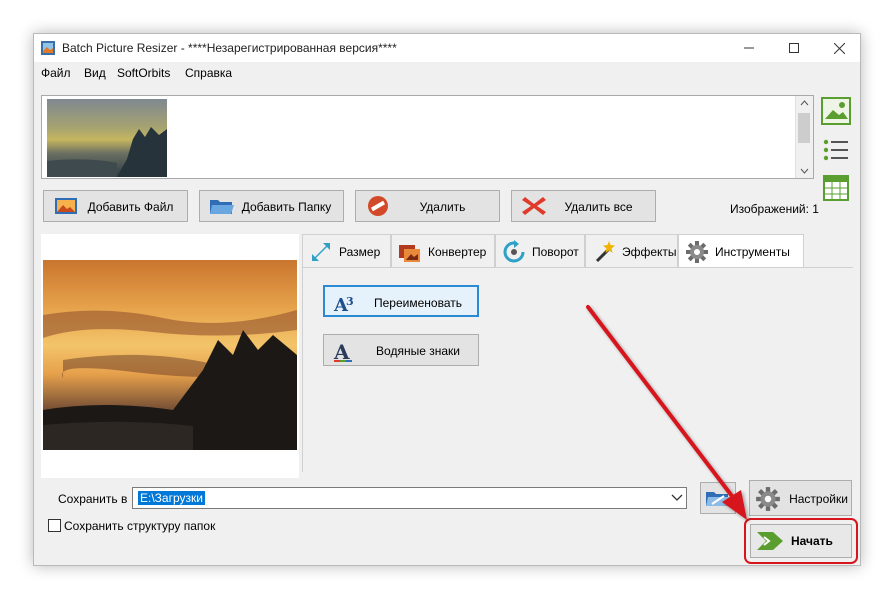 The height and width of the screenshot is (599, 895). I want to click on menu-view: Вид, so click(95, 73).